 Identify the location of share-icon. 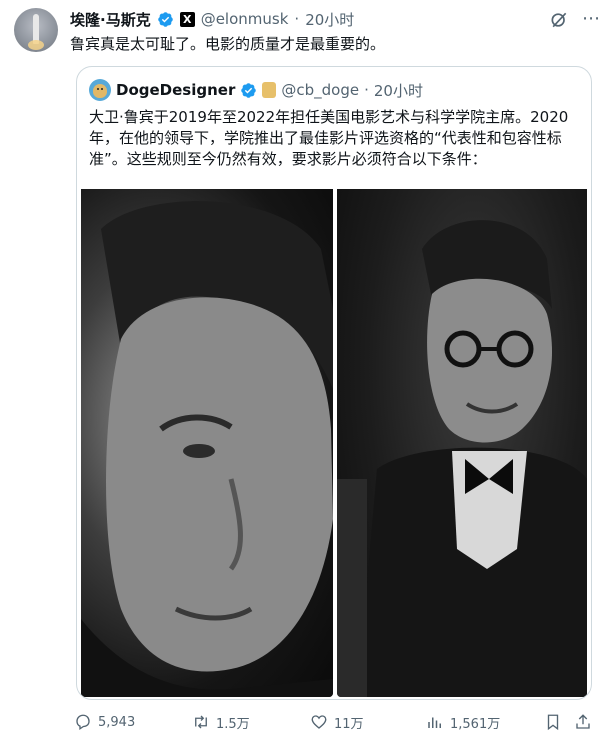
(583, 721).